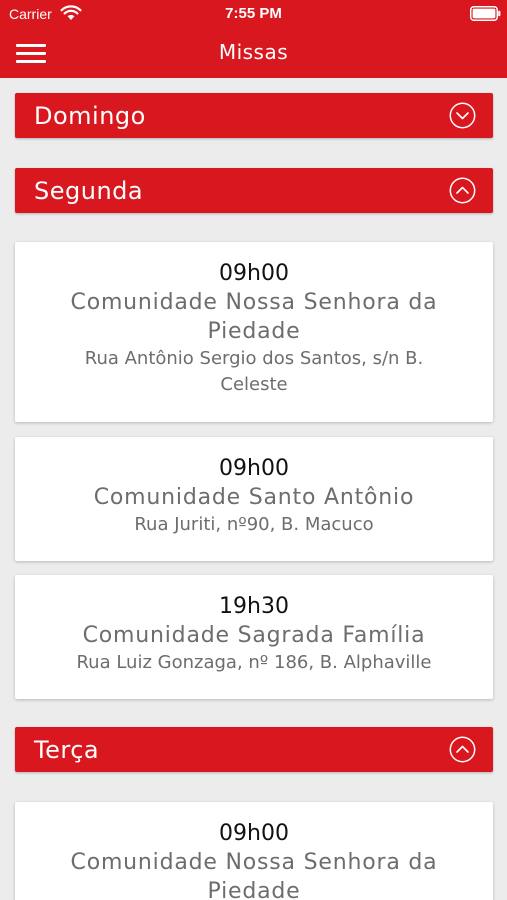  I want to click on mass-community: Comunidade Santo Antônio, so click(254, 497).